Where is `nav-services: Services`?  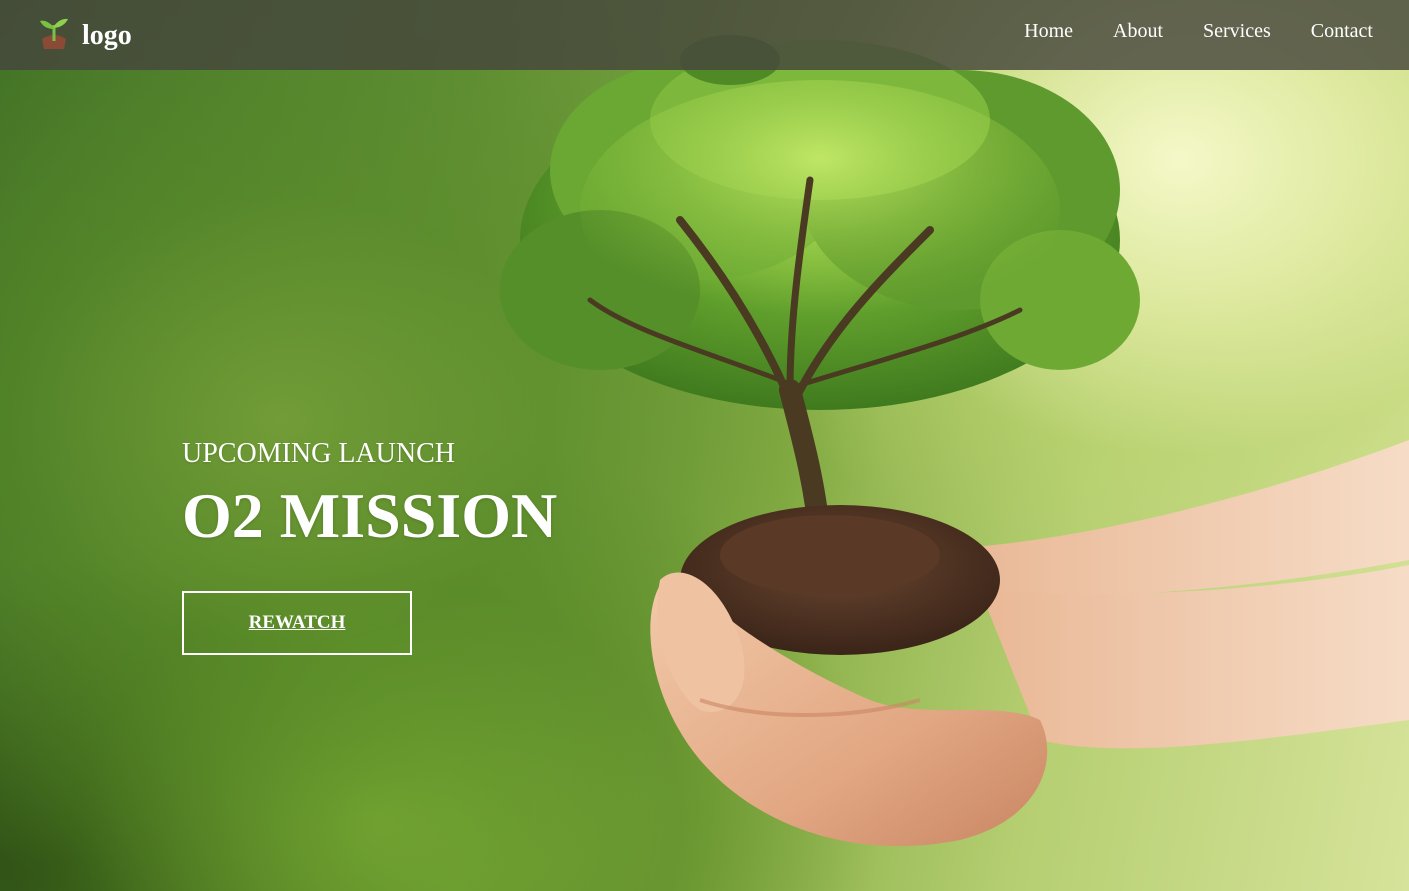
nav-services: Services is located at coordinates (1237, 31).